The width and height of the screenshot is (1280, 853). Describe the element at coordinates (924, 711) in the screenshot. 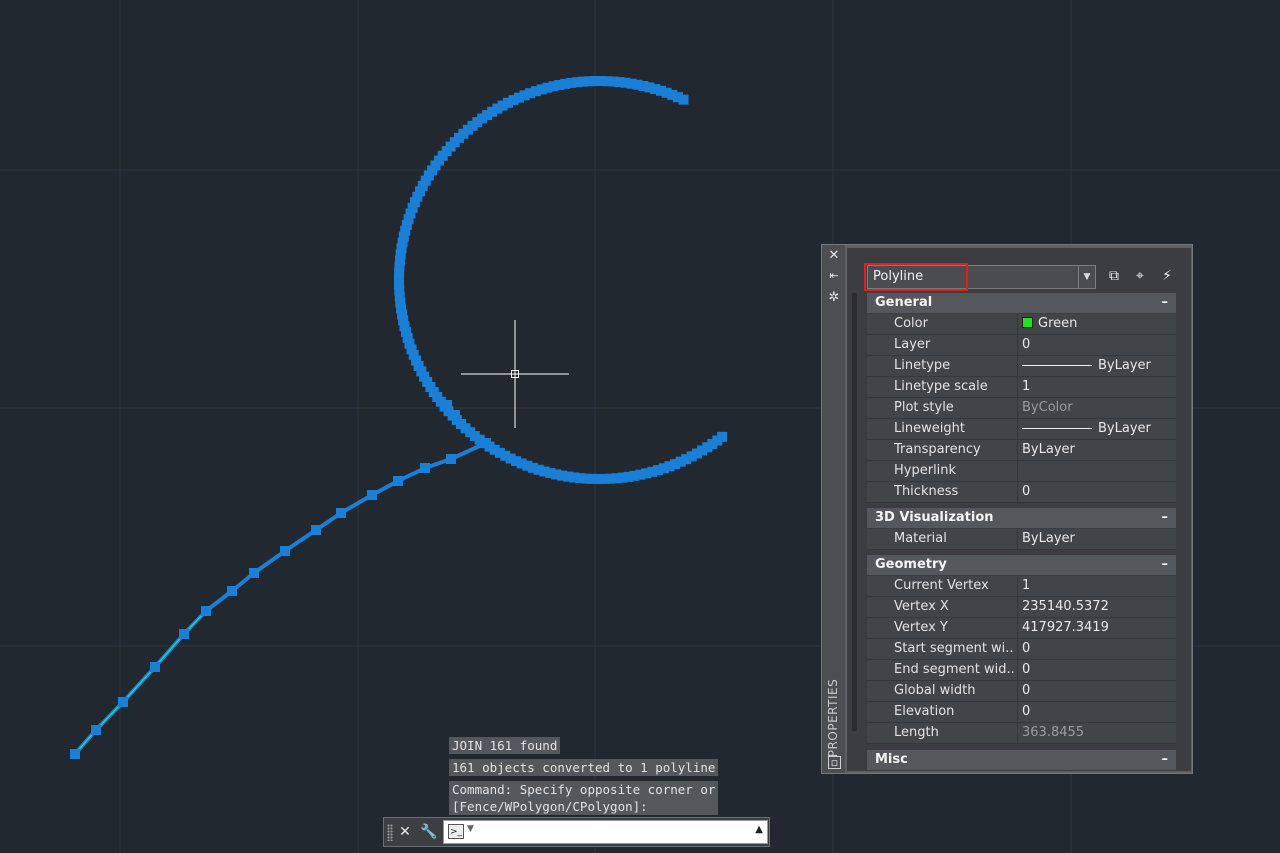

I see `prop-name: Elevation` at that location.